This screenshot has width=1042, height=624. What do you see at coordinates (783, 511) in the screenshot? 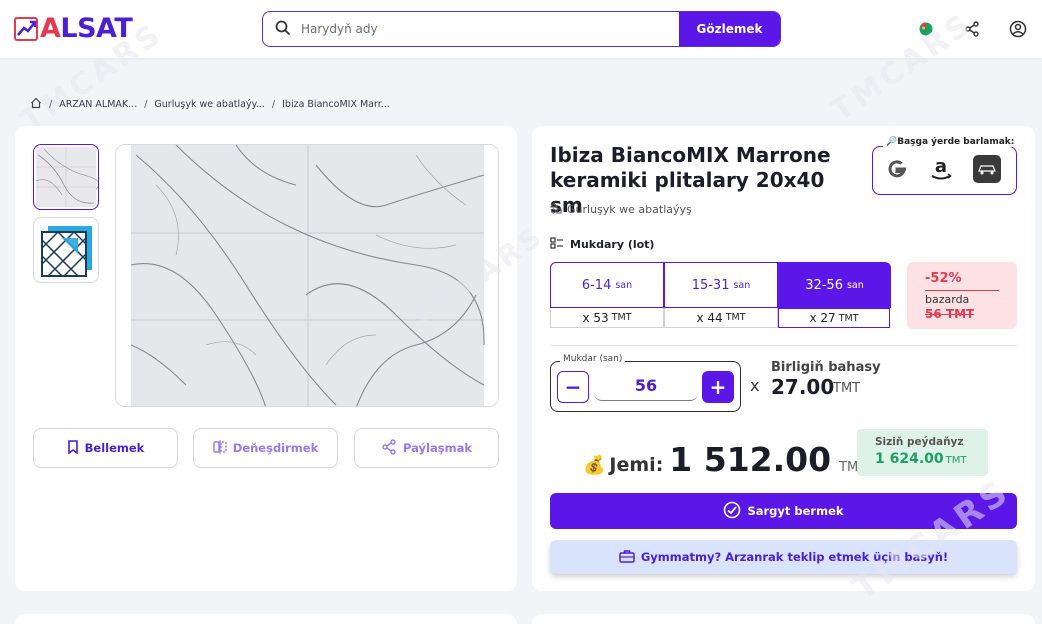
I see `order-button: Sargyt bermek` at bounding box center [783, 511].